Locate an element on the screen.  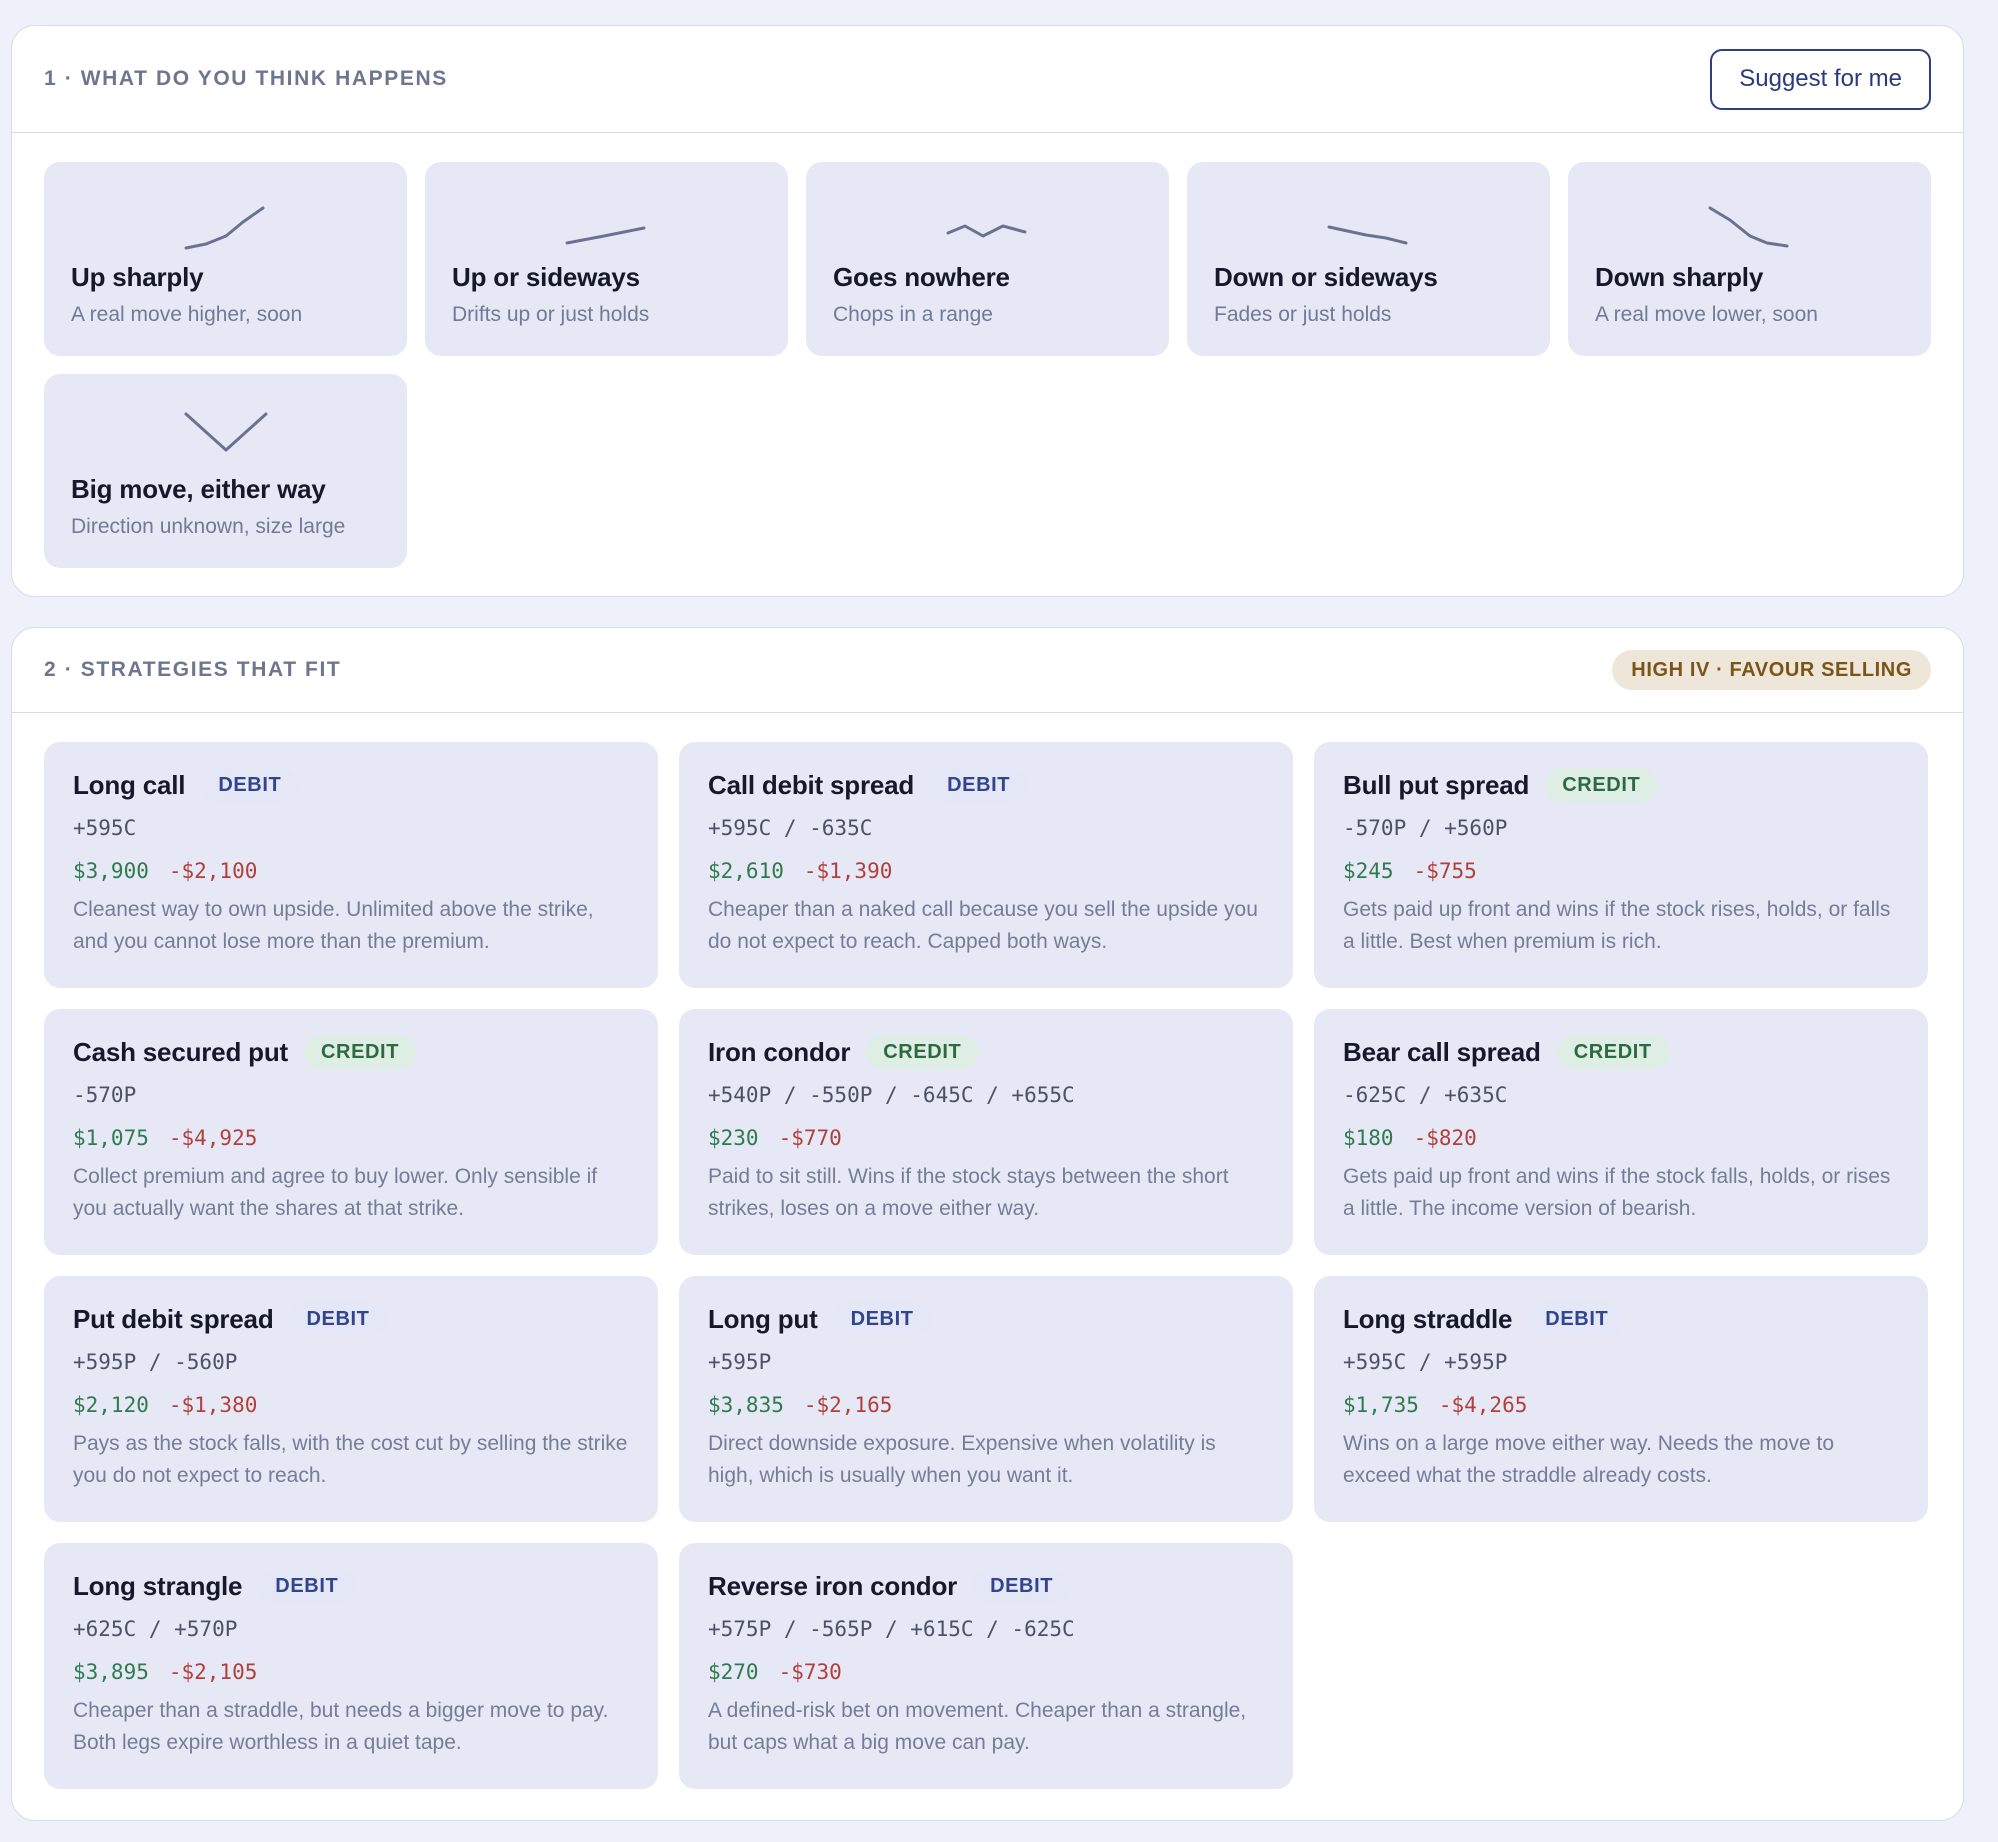
max-loss: -$820 is located at coordinates (1445, 1138).